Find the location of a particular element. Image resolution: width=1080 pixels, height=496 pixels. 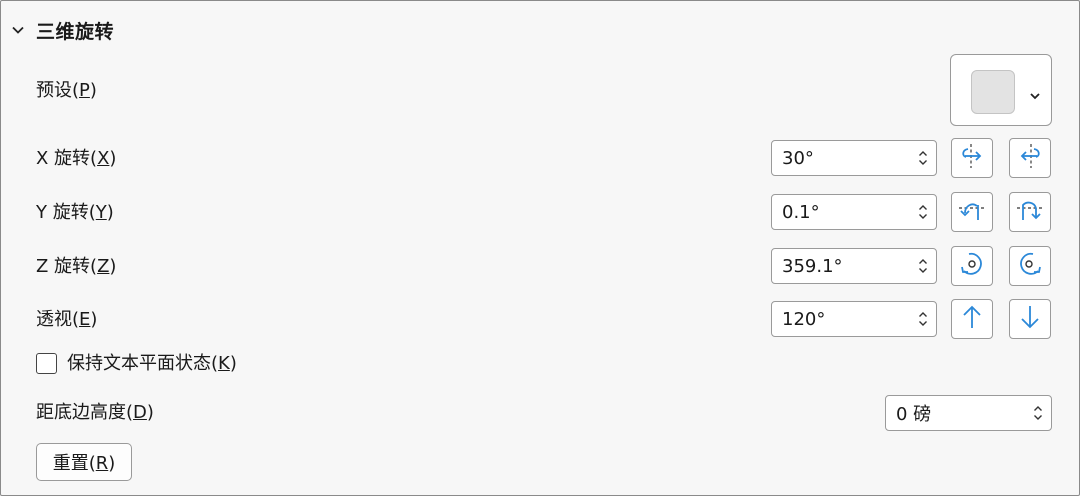

z-rotate-counterclockwise-button is located at coordinates (972, 266).